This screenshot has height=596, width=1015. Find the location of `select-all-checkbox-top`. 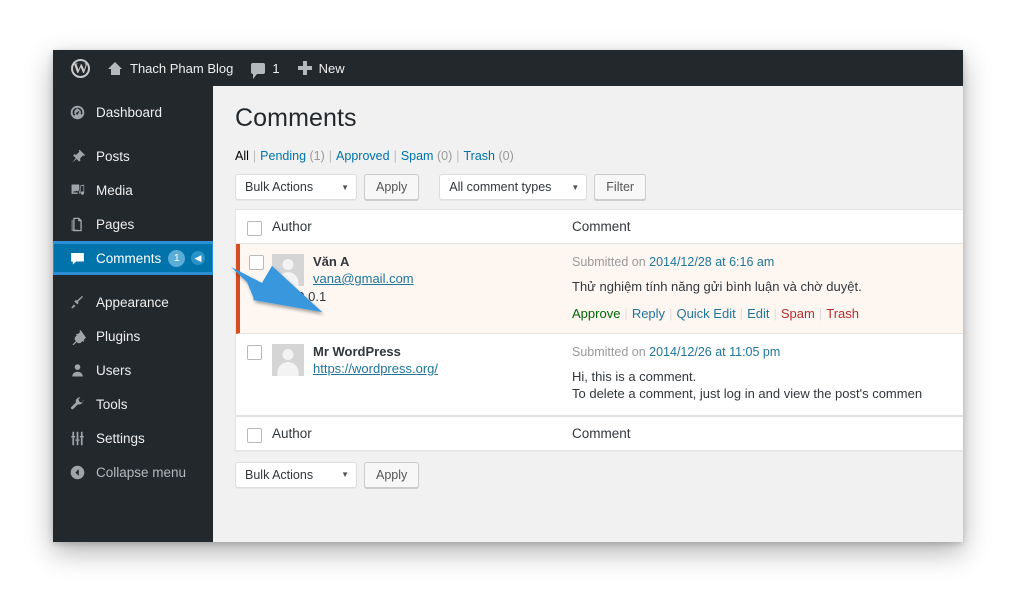

select-all-checkbox-top is located at coordinates (254, 228).